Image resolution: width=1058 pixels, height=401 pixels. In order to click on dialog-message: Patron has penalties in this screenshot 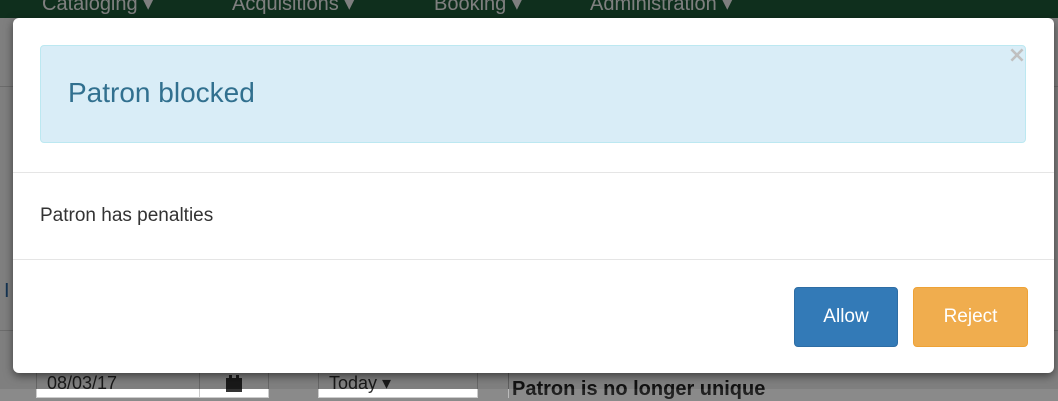, I will do `click(127, 215)`.